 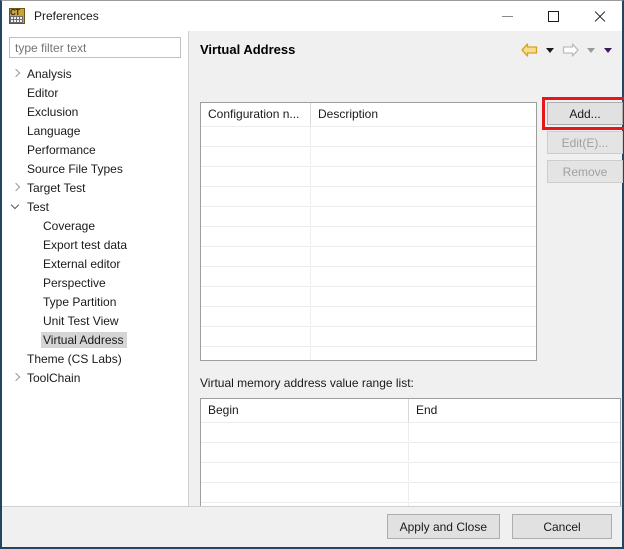 What do you see at coordinates (514, 410) in the screenshot?
I see `address-range-table-column-header: End` at bounding box center [514, 410].